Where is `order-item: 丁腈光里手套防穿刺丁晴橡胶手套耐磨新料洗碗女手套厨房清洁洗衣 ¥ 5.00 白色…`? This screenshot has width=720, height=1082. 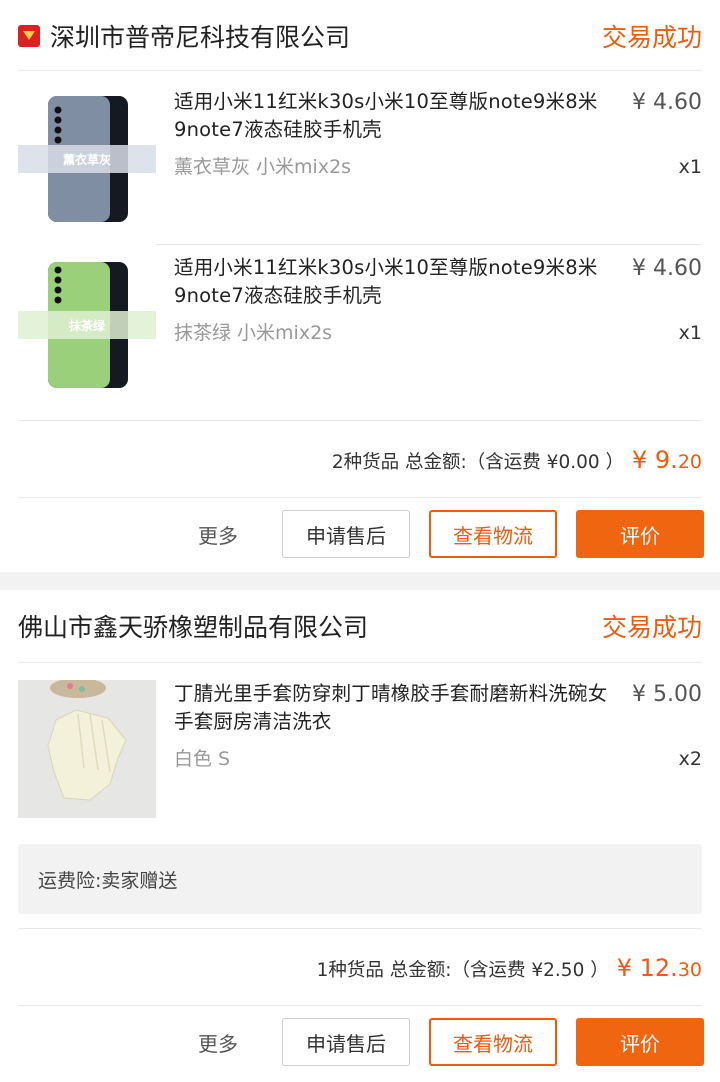 order-item: 丁腈光里手套防穿刺丁晴橡胶手套耐磨新料洗碗女手套厨房清洁洗衣 ¥ 5.00 白色… is located at coordinates (360, 750).